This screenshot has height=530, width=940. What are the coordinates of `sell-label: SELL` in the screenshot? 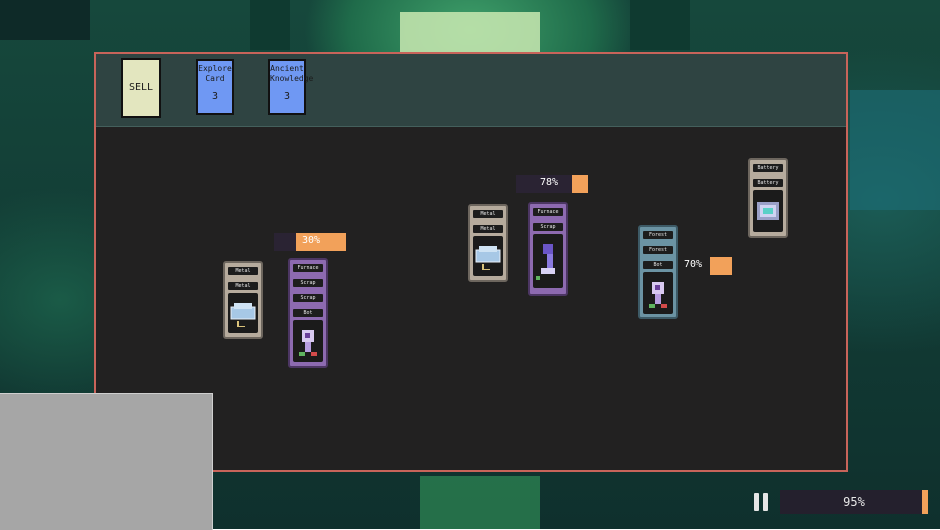 It's located at (141, 87).